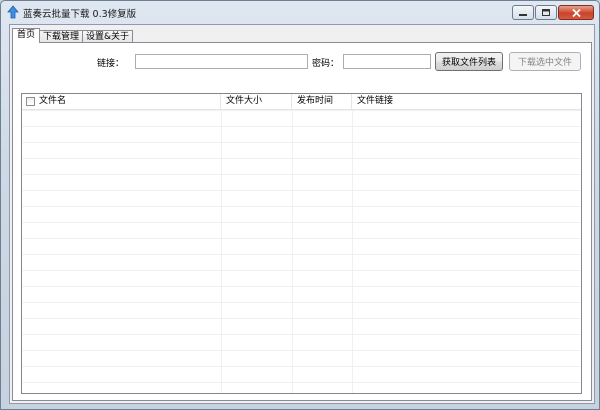  Describe the element at coordinates (466, 101) in the screenshot. I see `column-header-link: 文件链接` at that location.